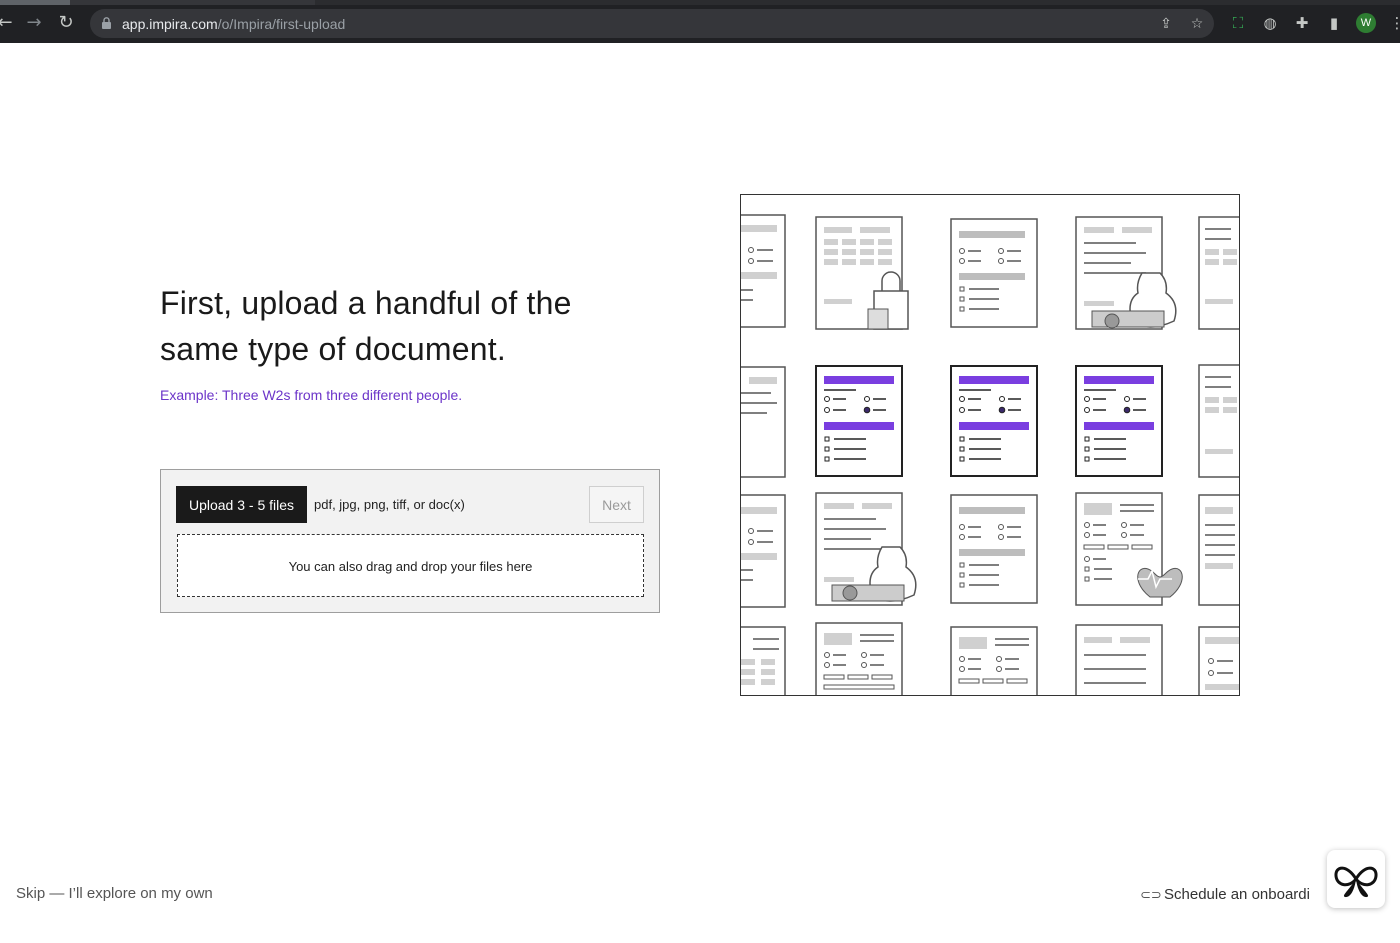 Image resolution: width=1400 pixels, height=943 pixels. Describe the element at coordinates (1270, 23) in the screenshot. I see `extension-icon: ◍` at that location.